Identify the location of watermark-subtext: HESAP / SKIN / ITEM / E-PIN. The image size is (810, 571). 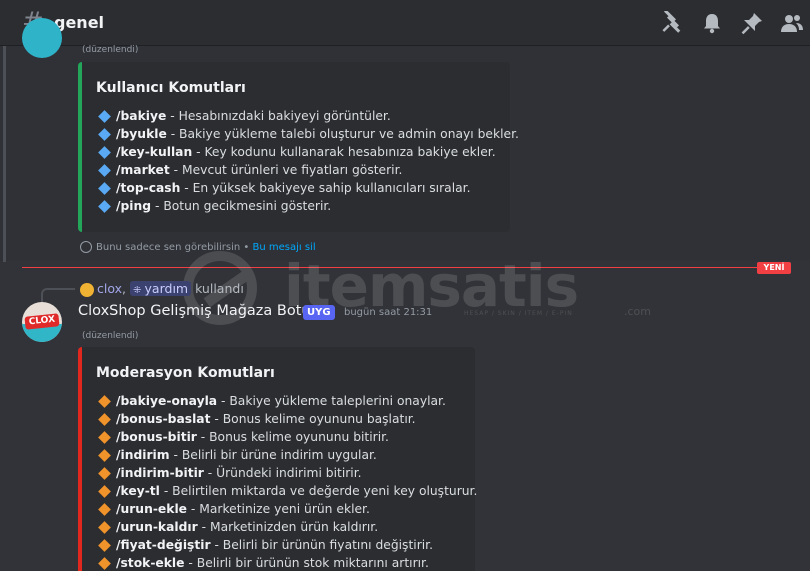
(518, 313).